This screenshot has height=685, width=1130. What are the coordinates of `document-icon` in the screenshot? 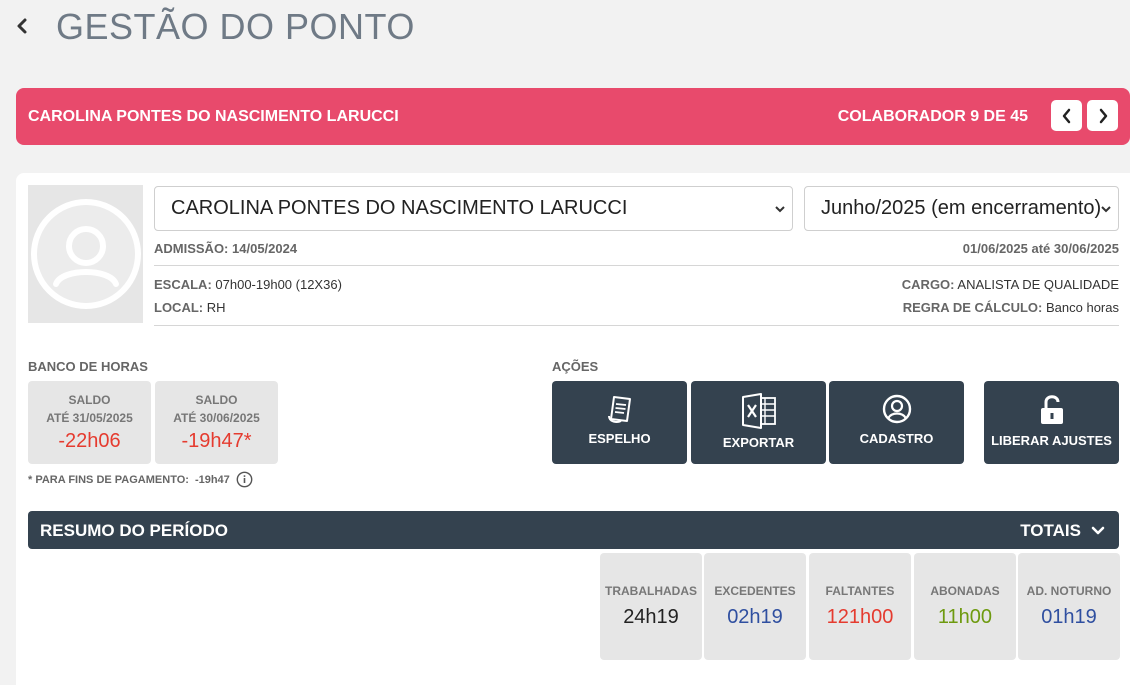 It's located at (619, 409).